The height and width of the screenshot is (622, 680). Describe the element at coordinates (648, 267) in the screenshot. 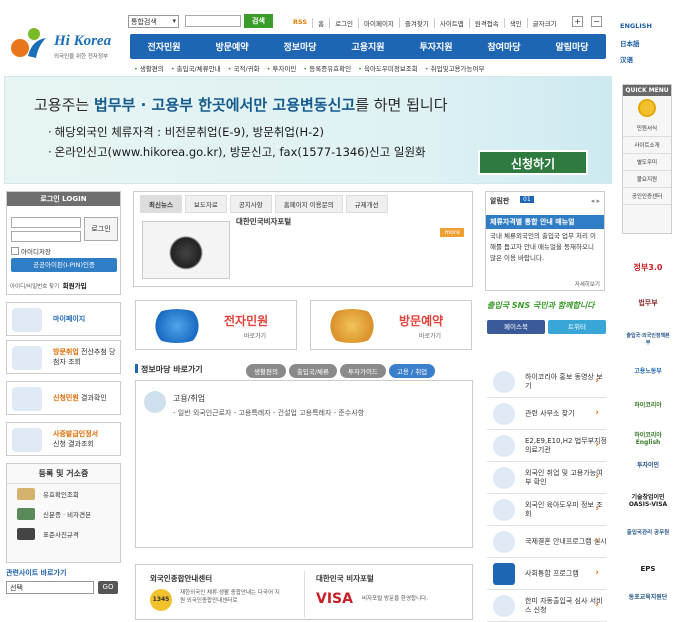

I see `org-gov30: 정부3.0` at that location.